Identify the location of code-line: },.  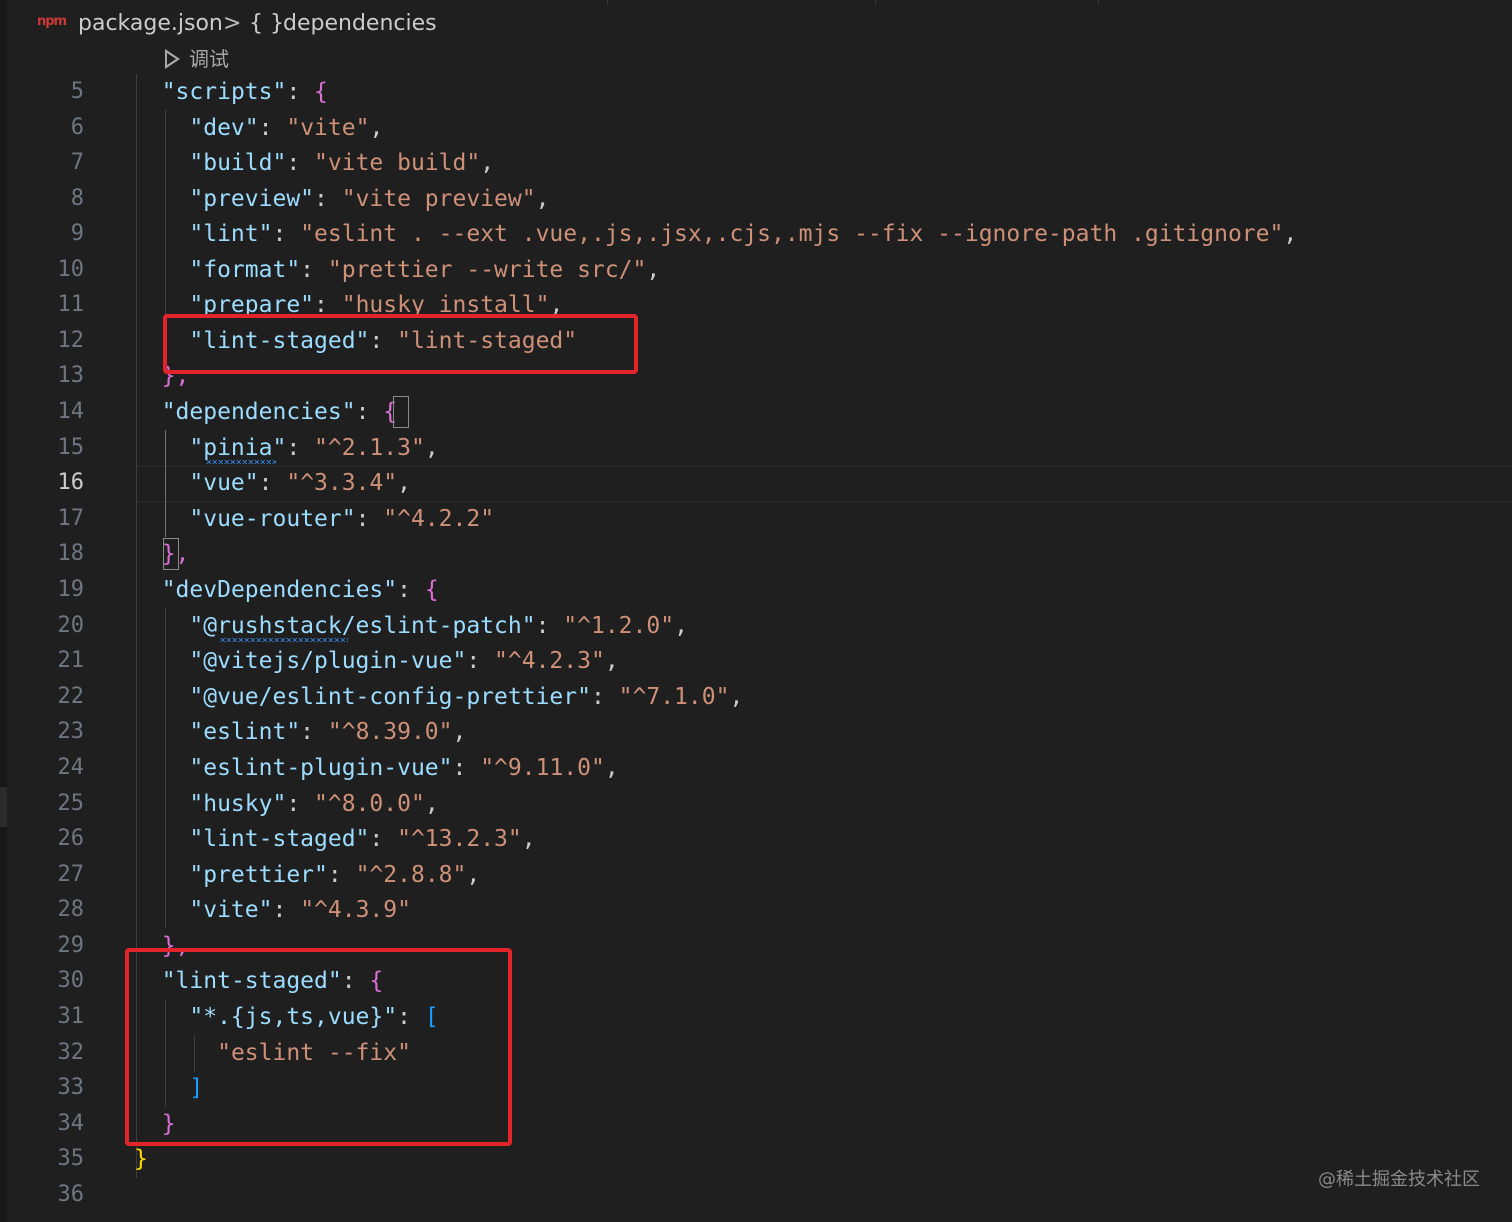
(162, 554).